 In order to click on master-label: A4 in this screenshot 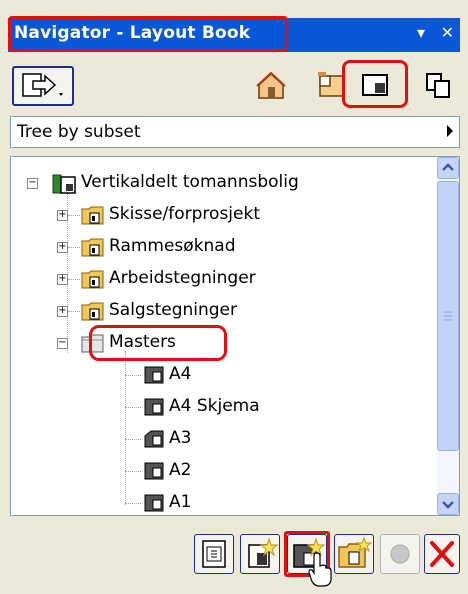, I will do `click(180, 374)`.